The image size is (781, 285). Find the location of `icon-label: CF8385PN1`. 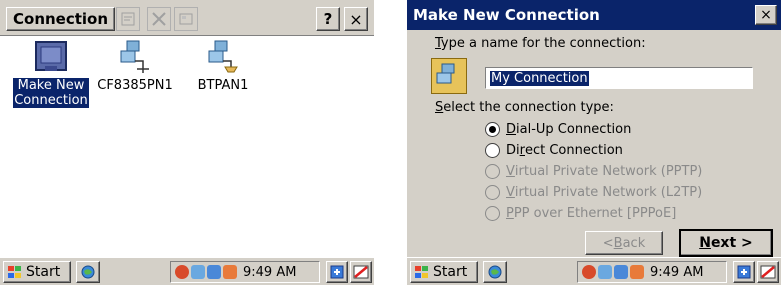

icon-label: CF8385PN1 is located at coordinates (135, 85).